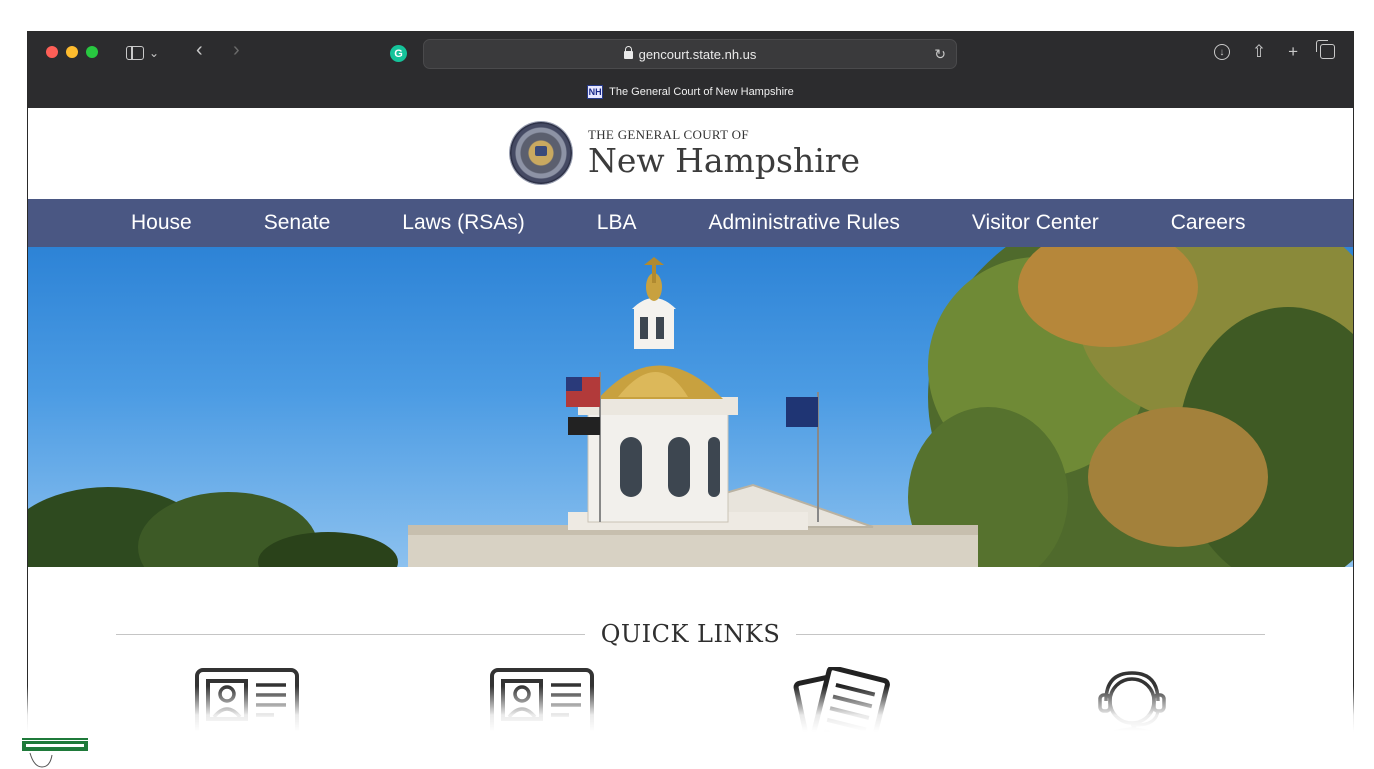 The image size is (1374, 769). What do you see at coordinates (541, 153) in the screenshot?
I see `state-seal-icon` at bounding box center [541, 153].